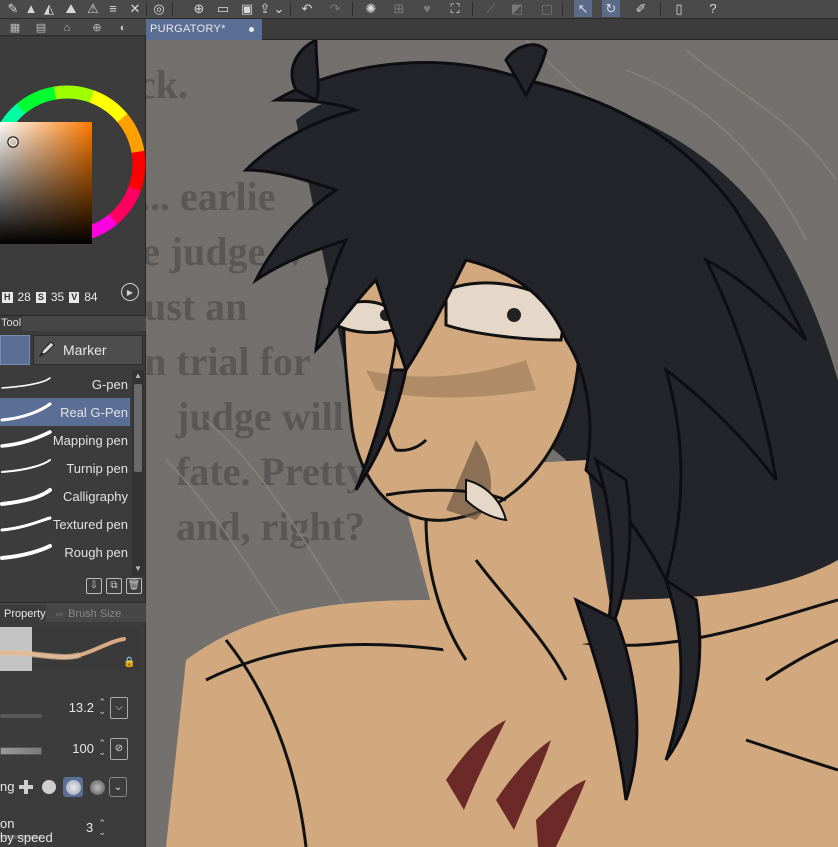  What do you see at coordinates (90, 524) in the screenshot?
I see `brush-item-label: Textured pen` at bounding box center [90, 524].